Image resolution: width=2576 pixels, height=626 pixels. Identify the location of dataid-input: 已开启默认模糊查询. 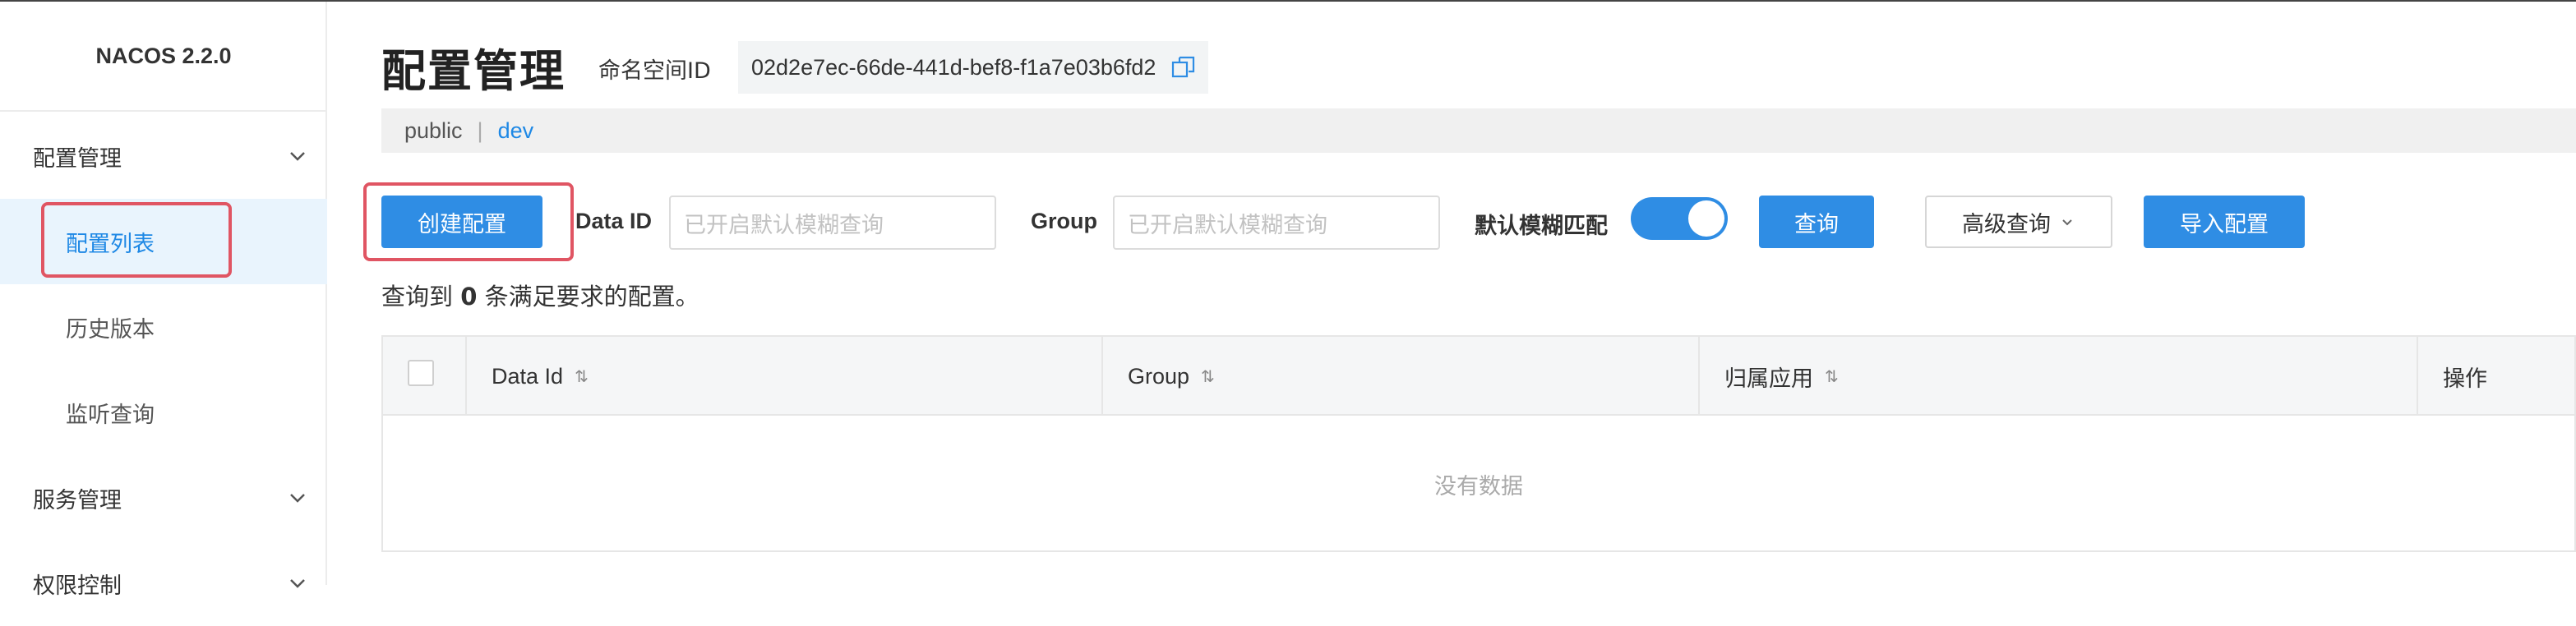
(833, 223).